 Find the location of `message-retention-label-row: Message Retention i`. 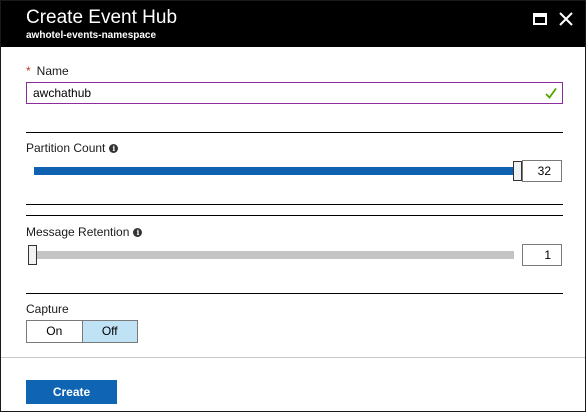

message-retention-label-row: Message Retention i is located at coordinates (84, 232).